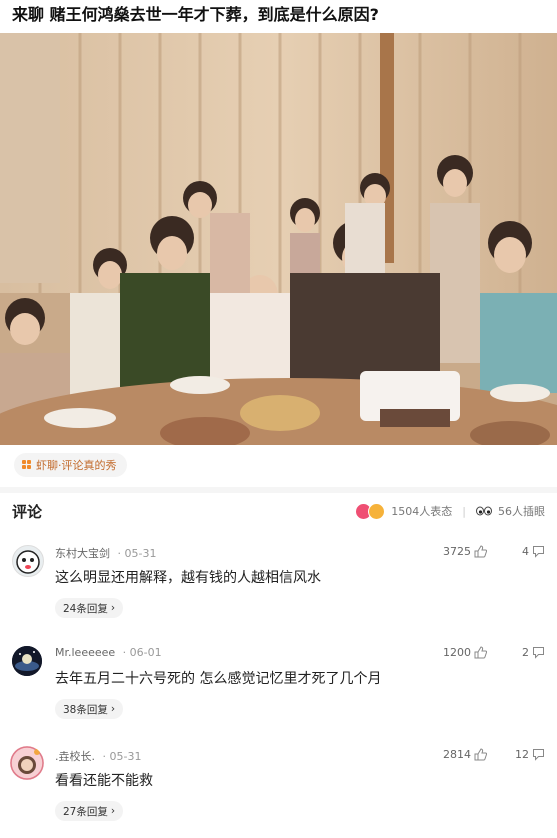 The image size is (557, 838). What do you see at coordinates (278, 490) in the screenshot?
I see `section-divider` at bounding box center [278, 490].